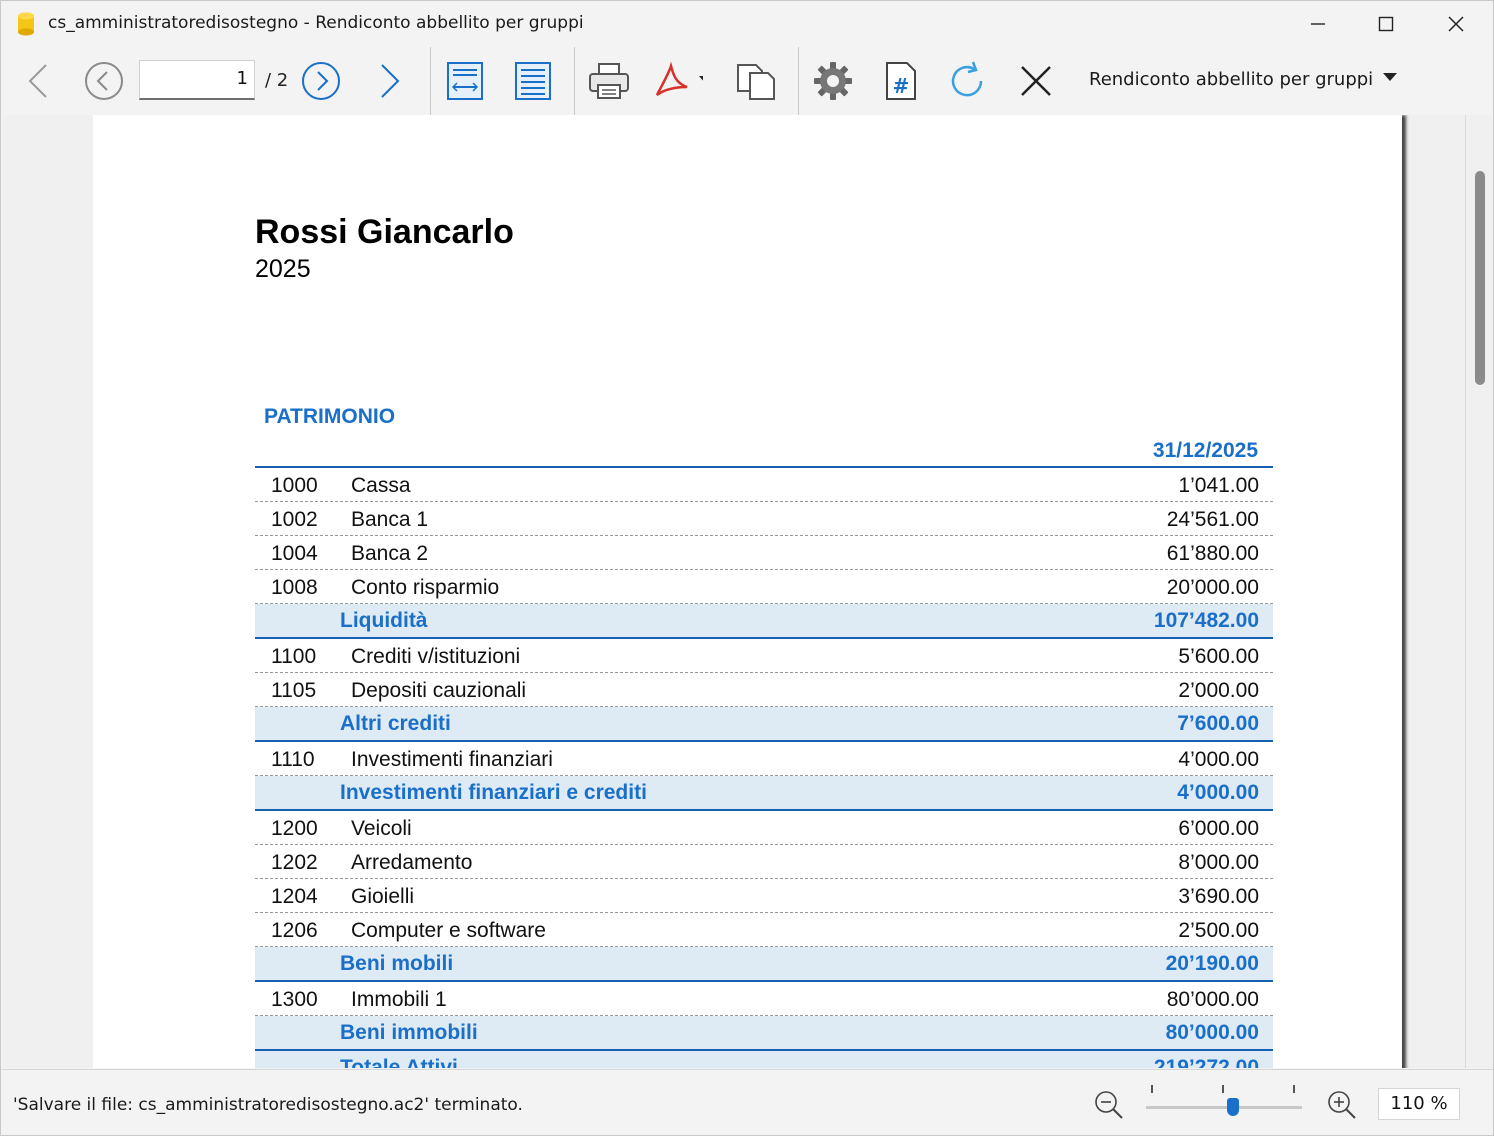  I want to click on forward-button, so click(389, 81).